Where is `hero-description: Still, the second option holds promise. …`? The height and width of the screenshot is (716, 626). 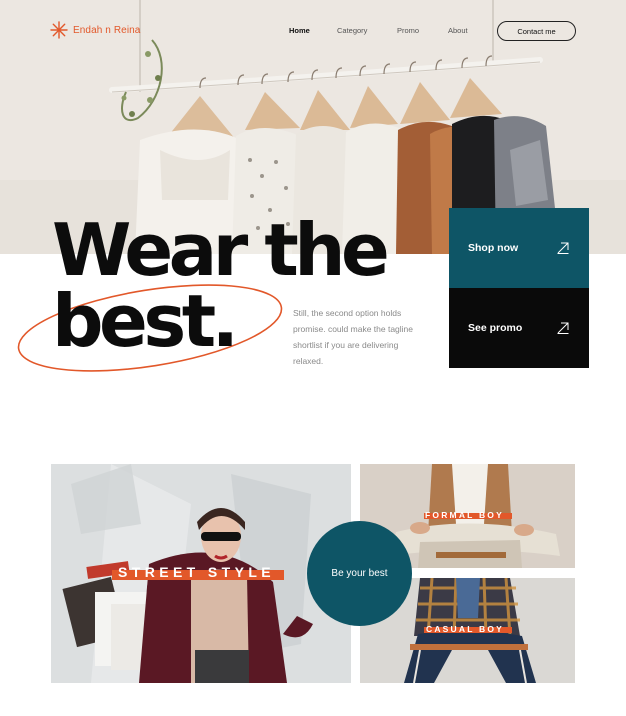 hero-description: Still, the second option holds promise. … is located at coordinates (353, 337).